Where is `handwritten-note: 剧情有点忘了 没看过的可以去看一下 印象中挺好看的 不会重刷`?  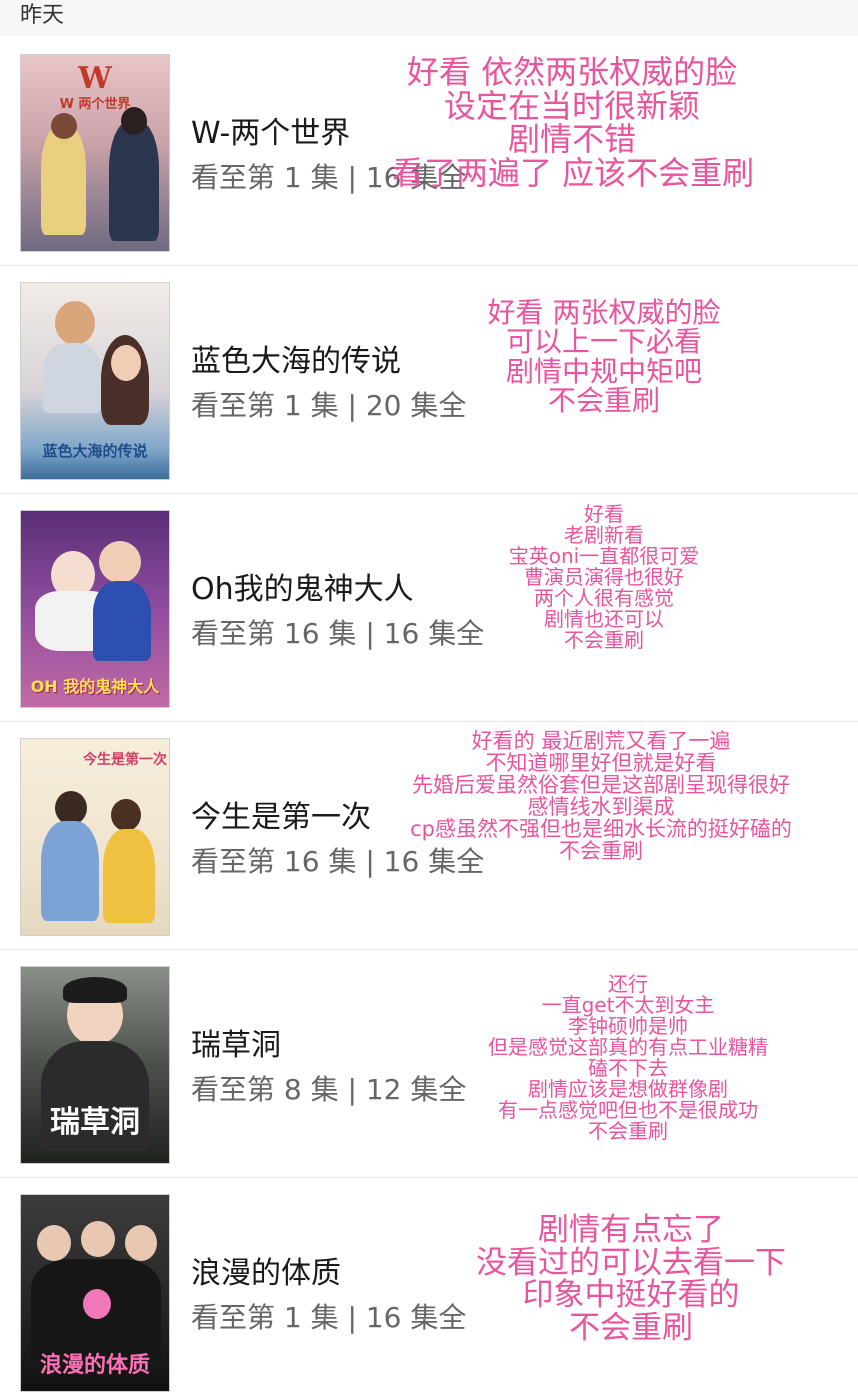 handwritten-note: 剧情有点忘了 没看过的可以去看一下 印象中挺好看的 不会重刷 is located at coordinates (631, 1279).